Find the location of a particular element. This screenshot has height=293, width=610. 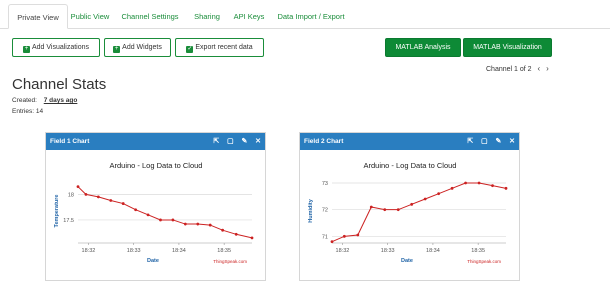

y-tick-label: 72 is located at coordinates (325, 211).